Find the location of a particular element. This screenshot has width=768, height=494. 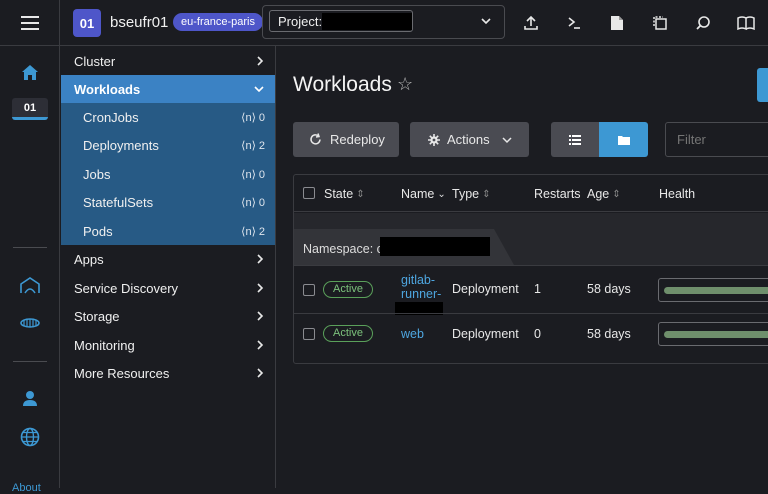

create-button is located at coordinates (762, 85).